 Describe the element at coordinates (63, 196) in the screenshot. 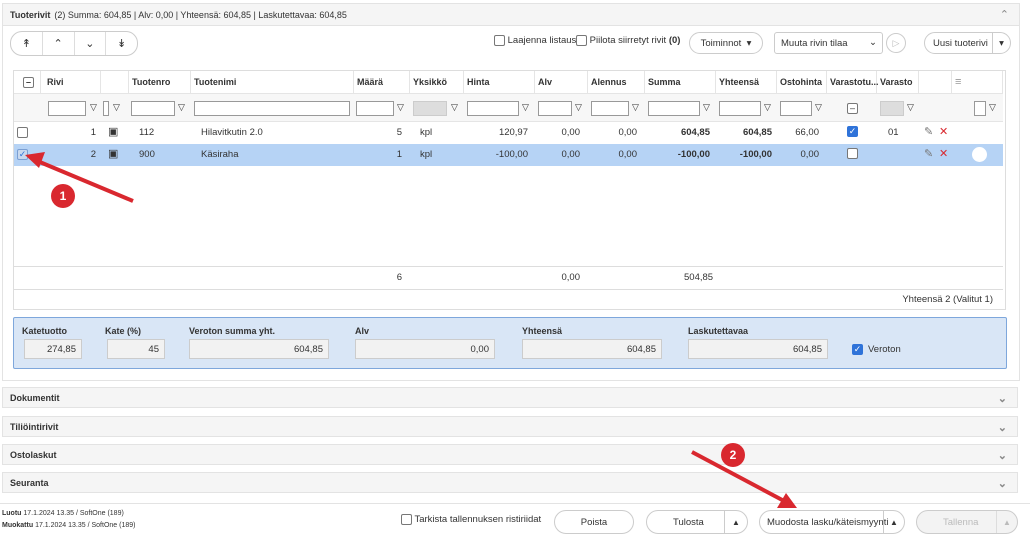

I see `annotation-badge-1: 1` at that location.